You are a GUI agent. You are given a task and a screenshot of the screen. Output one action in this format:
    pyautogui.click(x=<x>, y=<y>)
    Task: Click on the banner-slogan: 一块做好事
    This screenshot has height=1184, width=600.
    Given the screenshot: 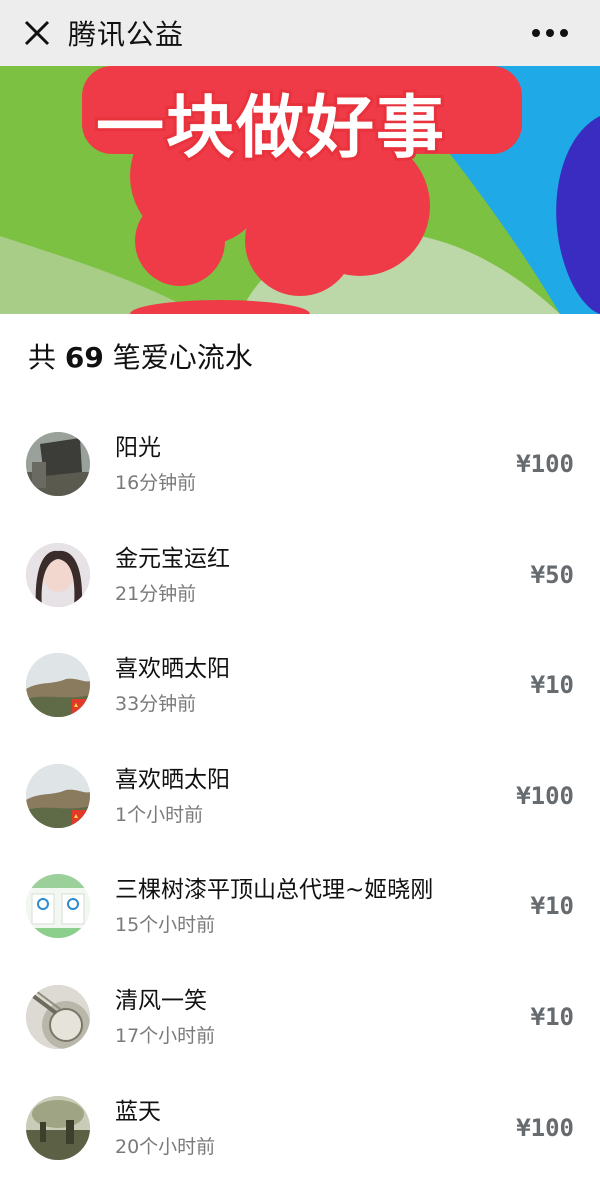 What is the action you would take?
    pyautogui.click(x=270, y=128)
    